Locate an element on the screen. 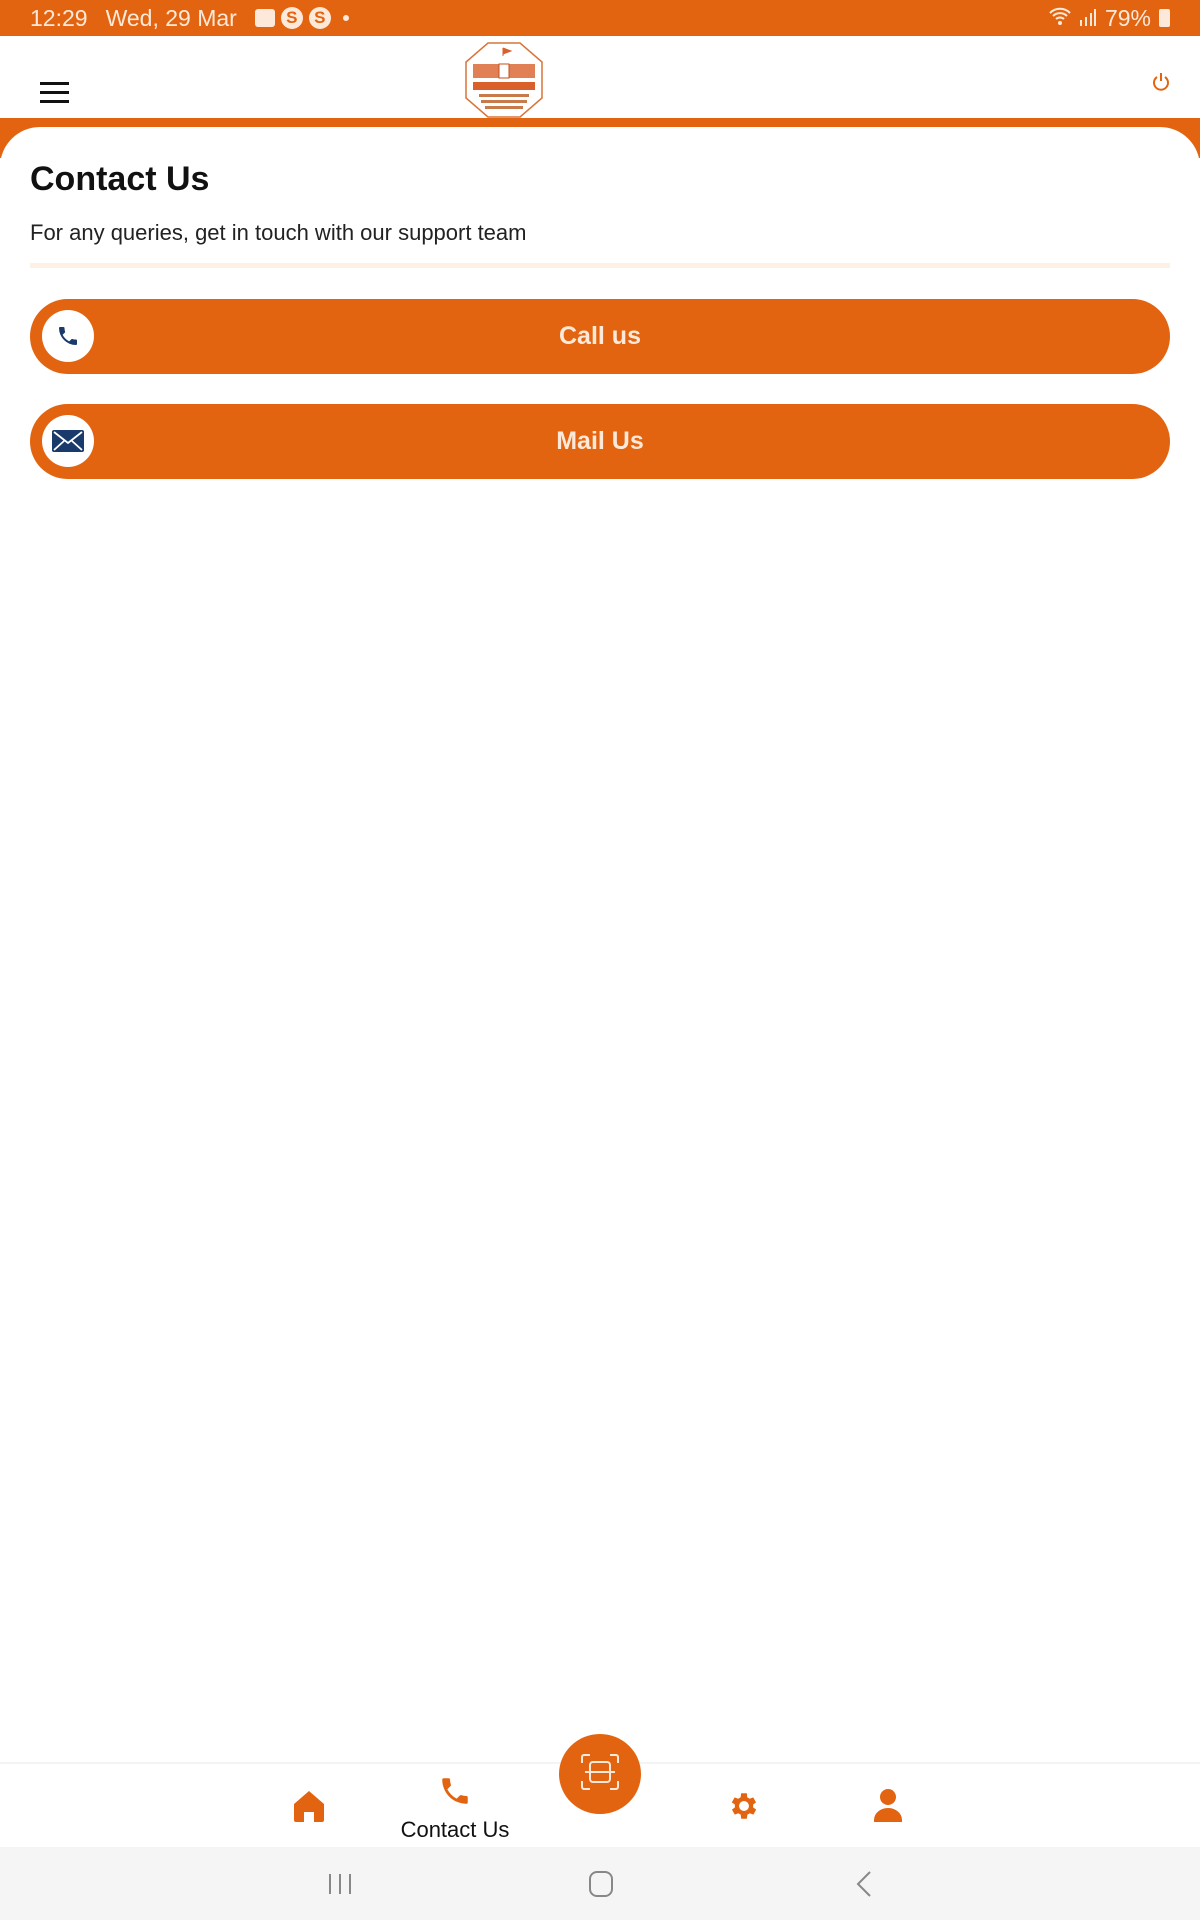 The image size is (1200, 1920). page-title: Contact Us is located at coordinates (120, 179).